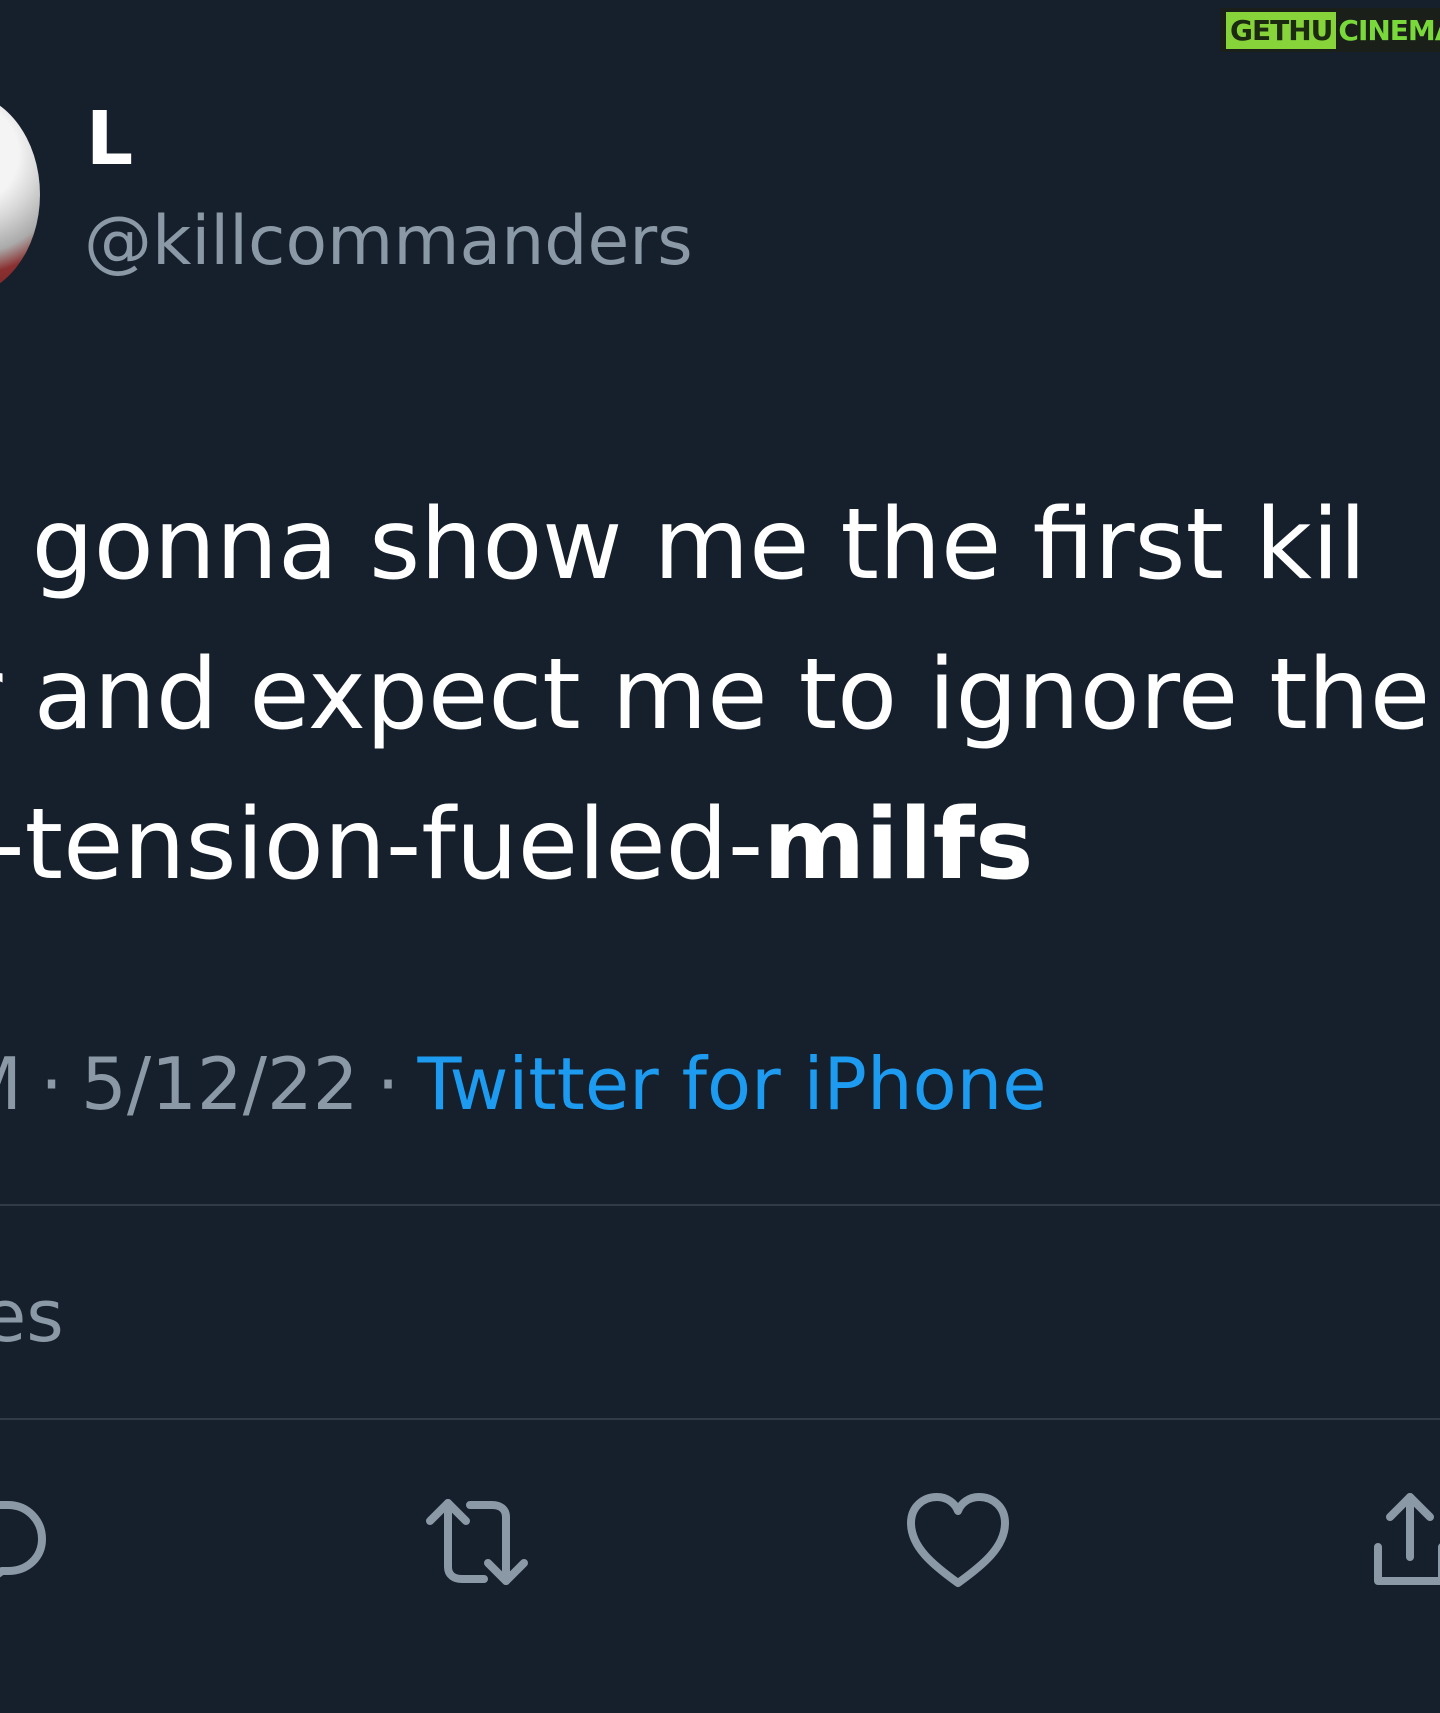  What do you see at coordinates (11, 1084) in the screenshot?
I see `tweet-time: M` at bounding box center [11, 1084].